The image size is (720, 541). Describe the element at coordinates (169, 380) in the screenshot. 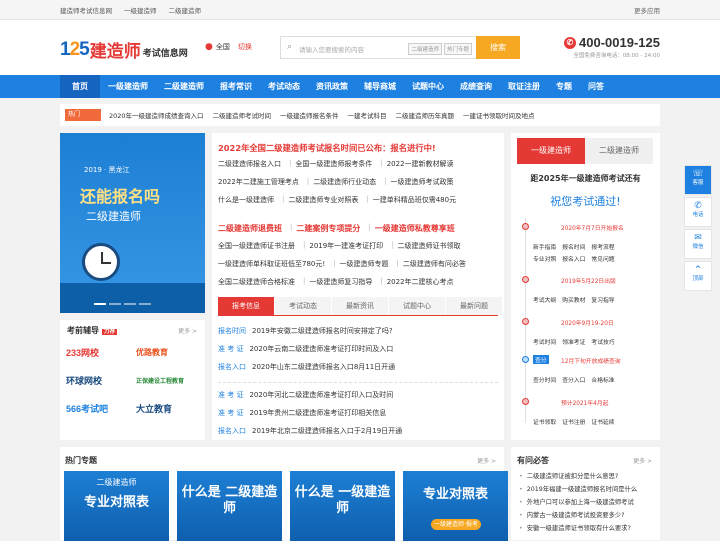

I see `partner-logo: 正保建设工程教育` at that location.